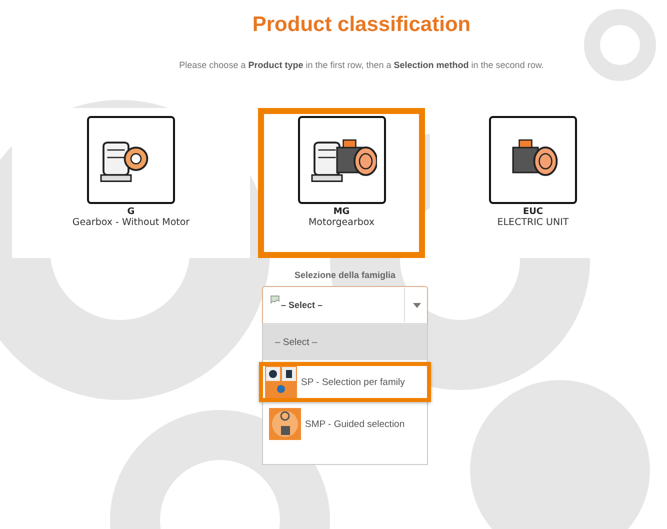 The image size is (667, 529). Describe the element at coordinates (345, 424) in the screenshot. I see `dropdown-option: SMP - Guided selection` at that location.